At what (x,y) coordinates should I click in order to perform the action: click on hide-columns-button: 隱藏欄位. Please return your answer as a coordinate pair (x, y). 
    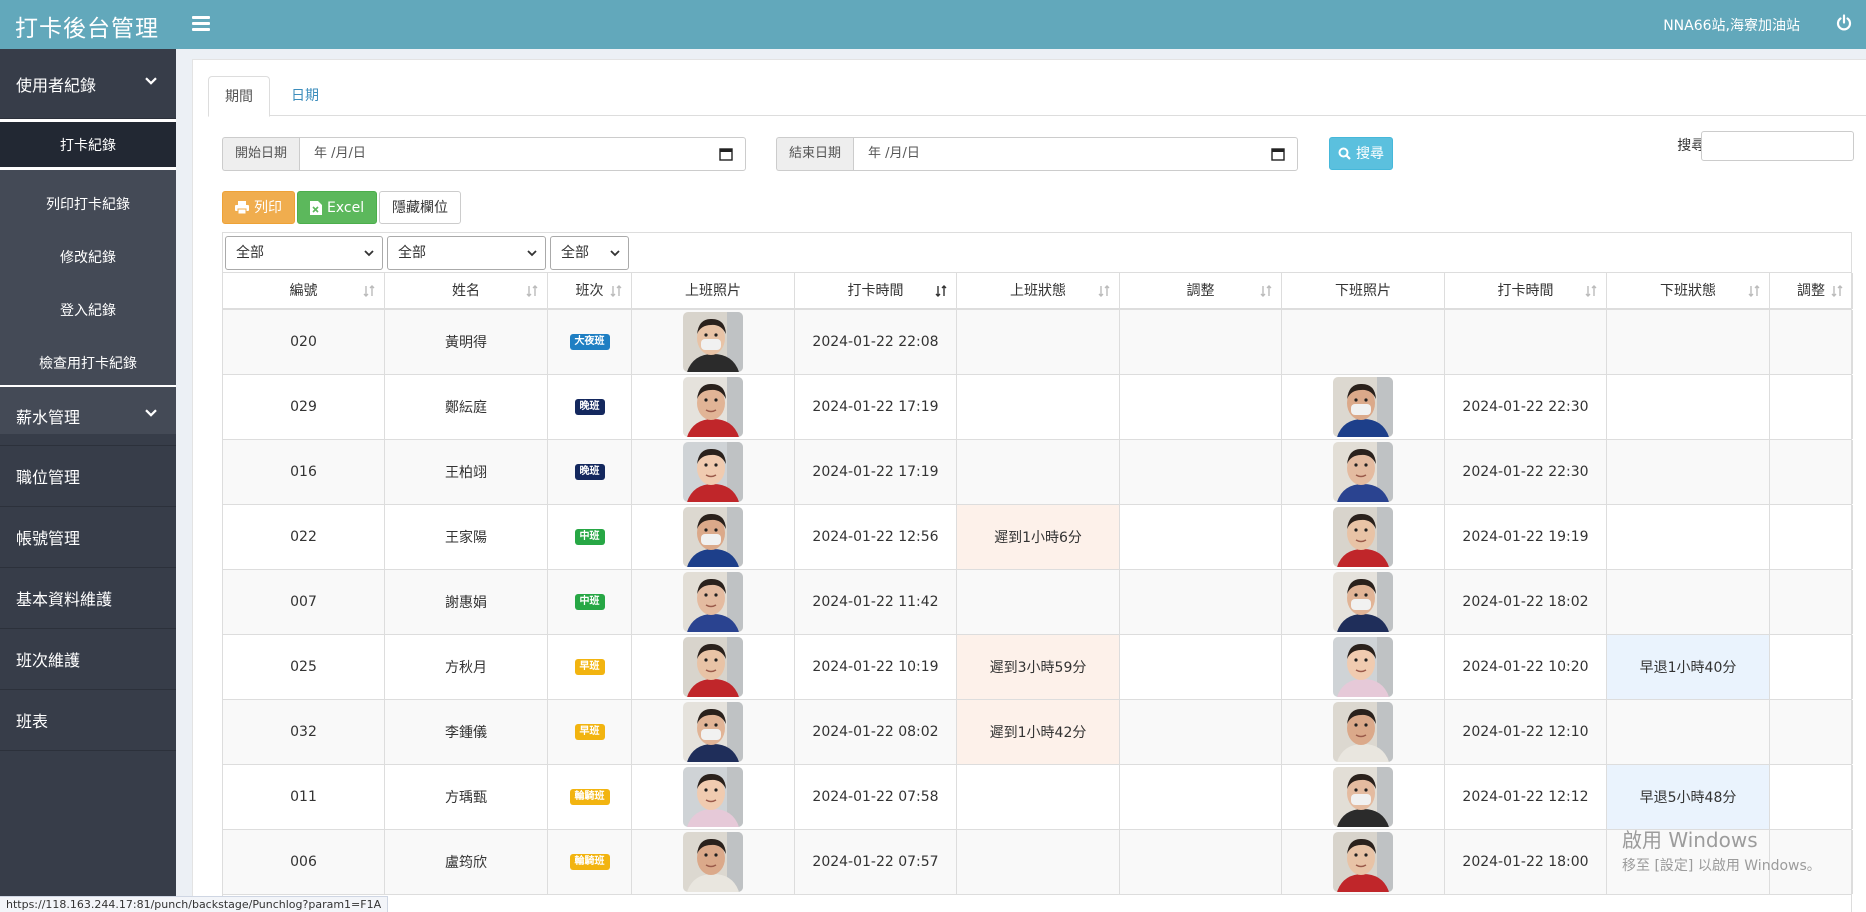
    Looking at the image, I should click on (420, 207).